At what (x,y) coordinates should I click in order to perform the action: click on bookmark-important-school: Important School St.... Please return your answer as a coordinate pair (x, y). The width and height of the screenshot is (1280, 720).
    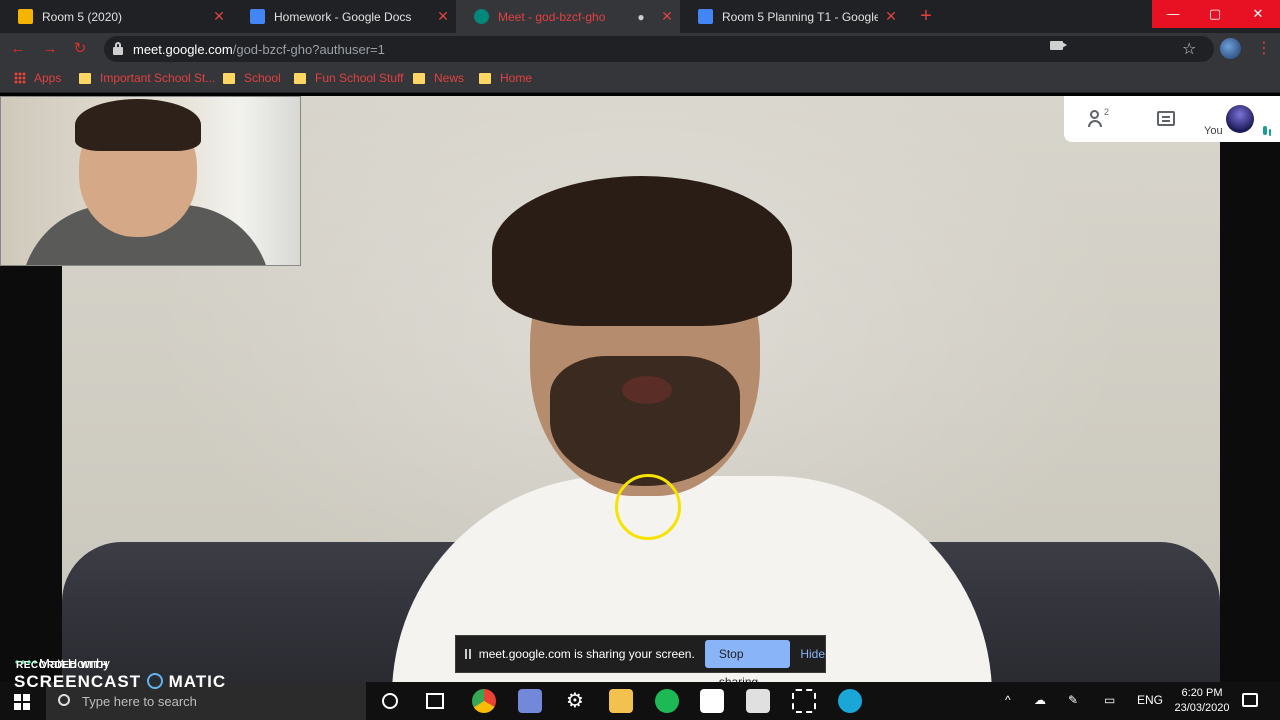
    Looking at the image, I should click on (147, 78).